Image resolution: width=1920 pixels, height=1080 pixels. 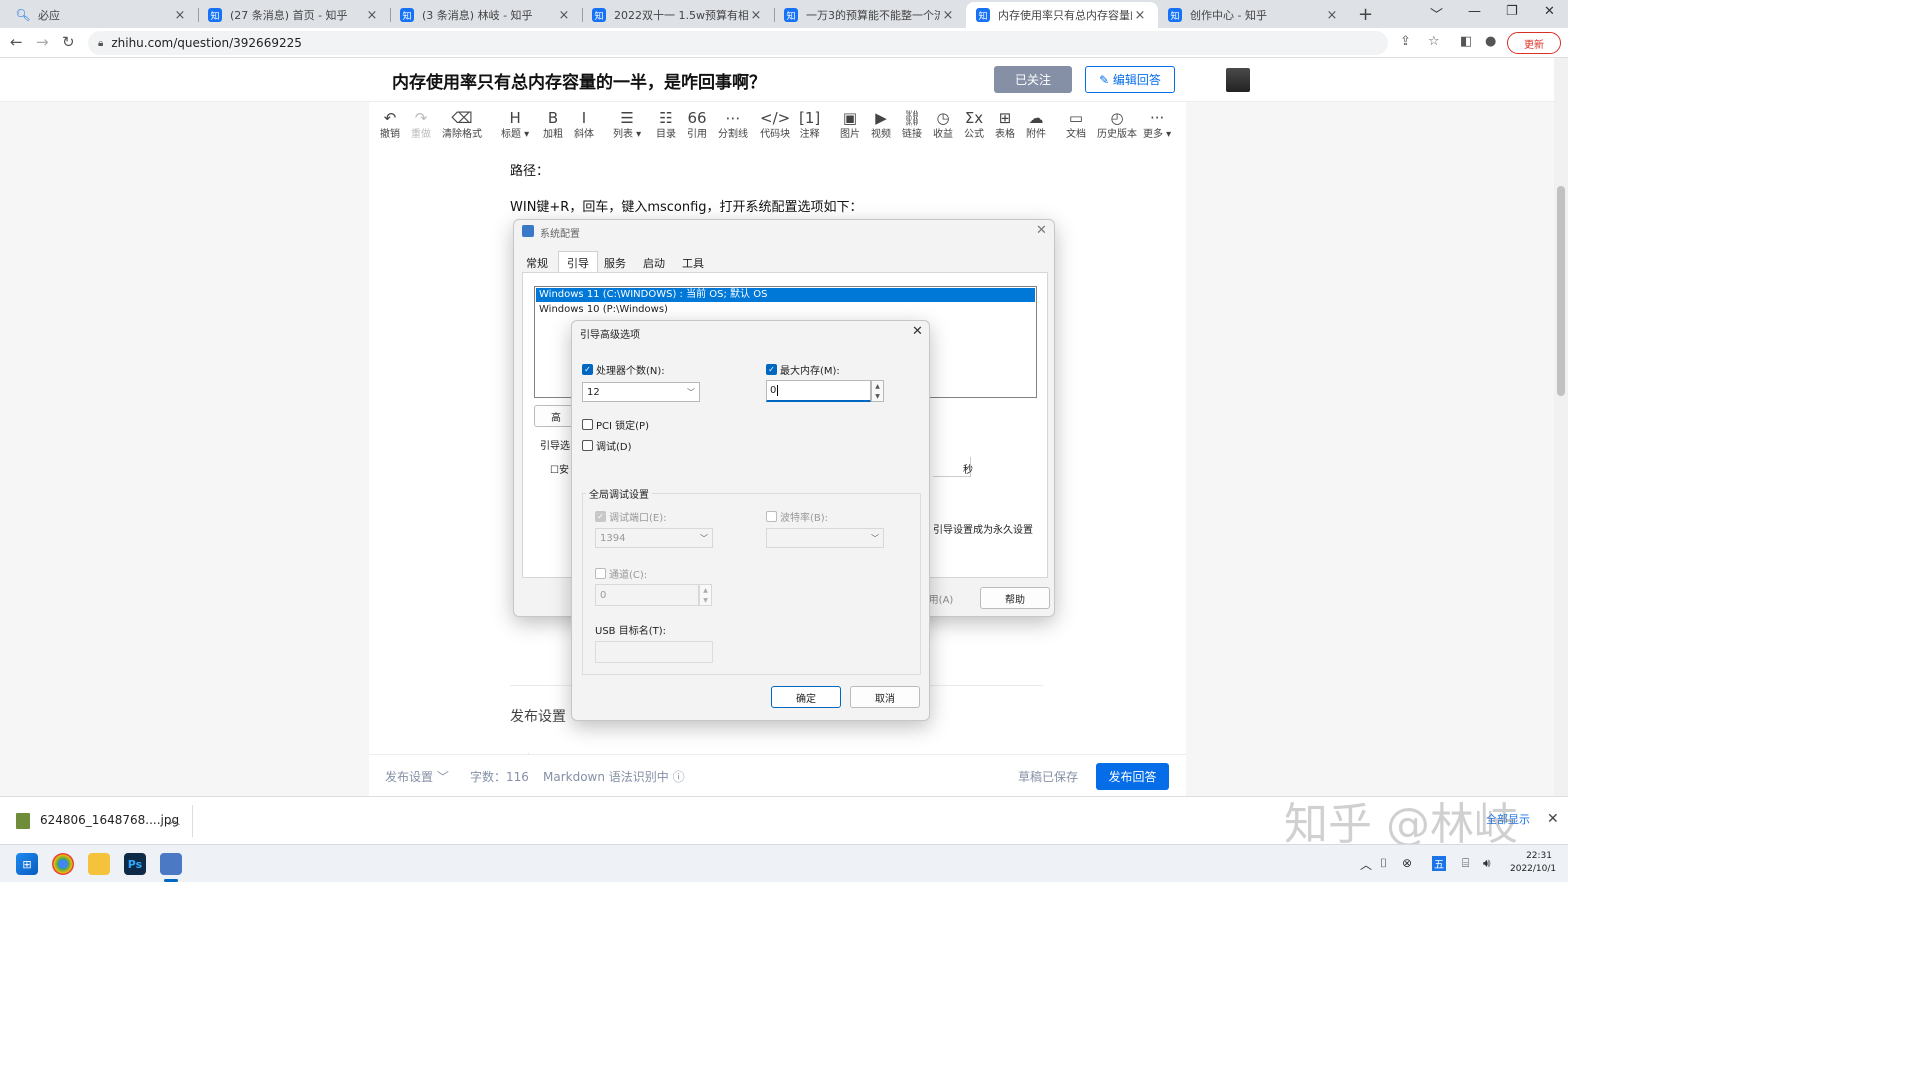 What do you see at coordinates (1076, 124) in the screenshot?
I see `document-button: ▭ 文档` at bounding box center [1076, 124].